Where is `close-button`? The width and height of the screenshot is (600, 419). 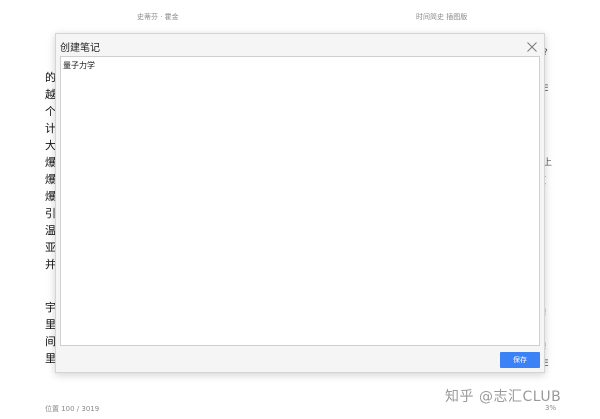
close-button is located at coordinates (532, 45).